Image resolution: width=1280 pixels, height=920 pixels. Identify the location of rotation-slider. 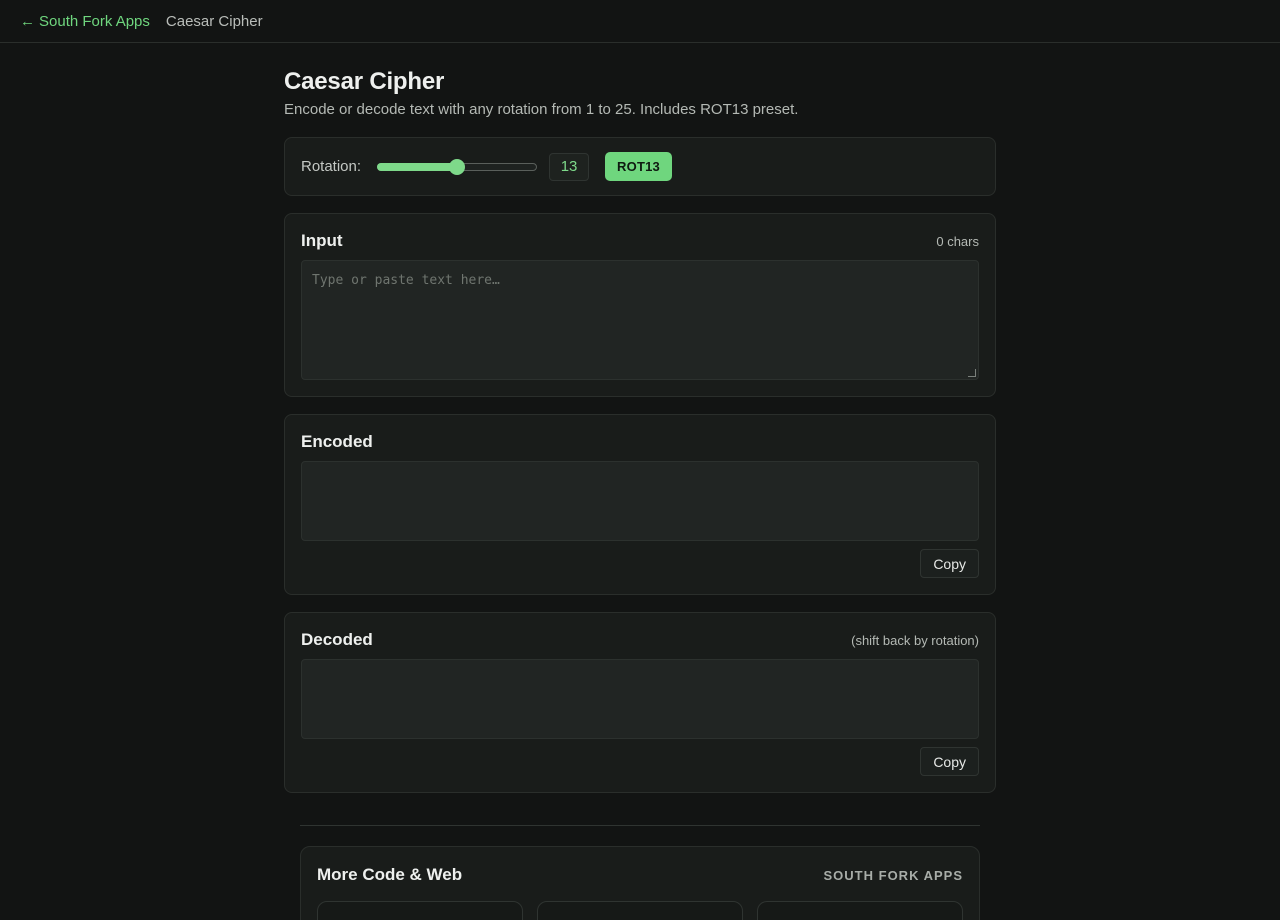
(457, 166).